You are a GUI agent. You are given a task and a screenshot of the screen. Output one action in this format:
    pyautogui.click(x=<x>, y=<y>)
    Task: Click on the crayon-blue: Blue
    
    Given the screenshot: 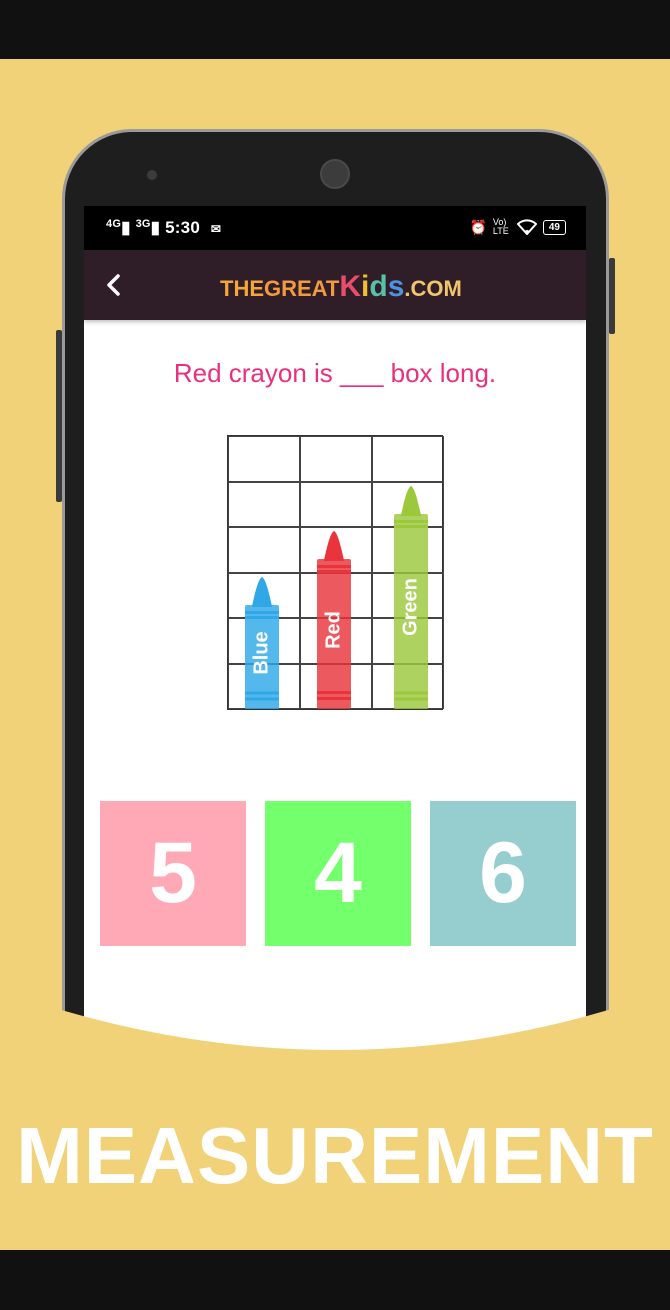 What is the action you would take?
    pyautogui.click(x=262, y=642)
    